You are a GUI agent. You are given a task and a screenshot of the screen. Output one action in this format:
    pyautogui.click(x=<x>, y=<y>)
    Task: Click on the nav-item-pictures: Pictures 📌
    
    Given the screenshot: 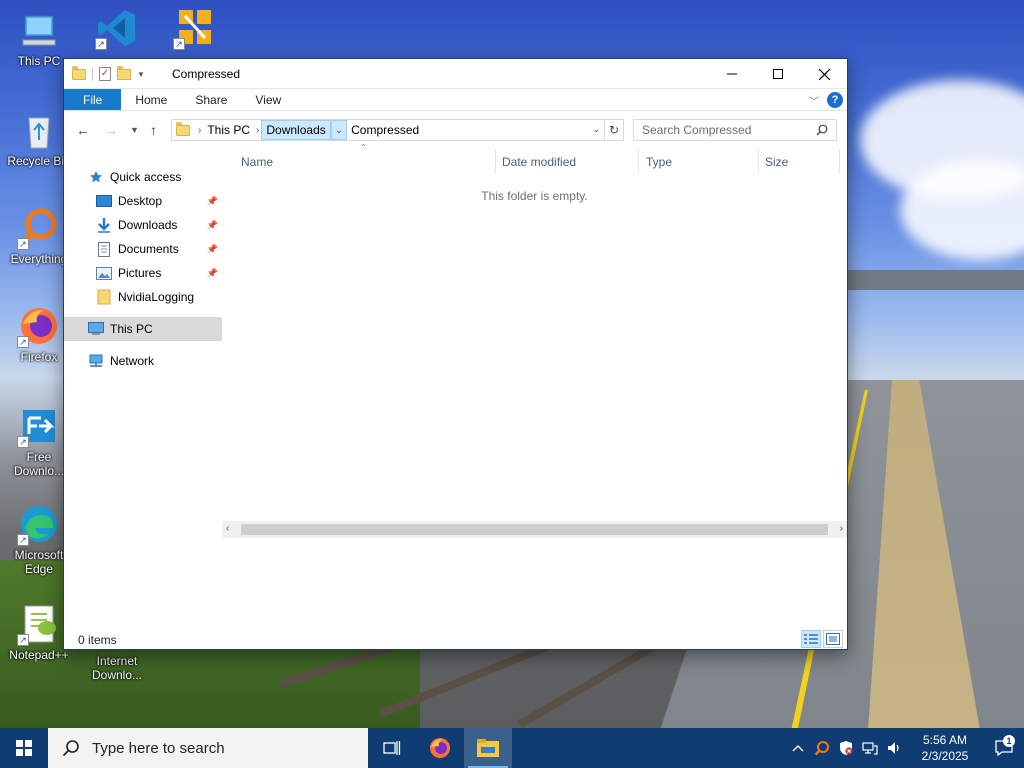 What is the action you would take?
    pyautogui.click(x=143, y=273)
    